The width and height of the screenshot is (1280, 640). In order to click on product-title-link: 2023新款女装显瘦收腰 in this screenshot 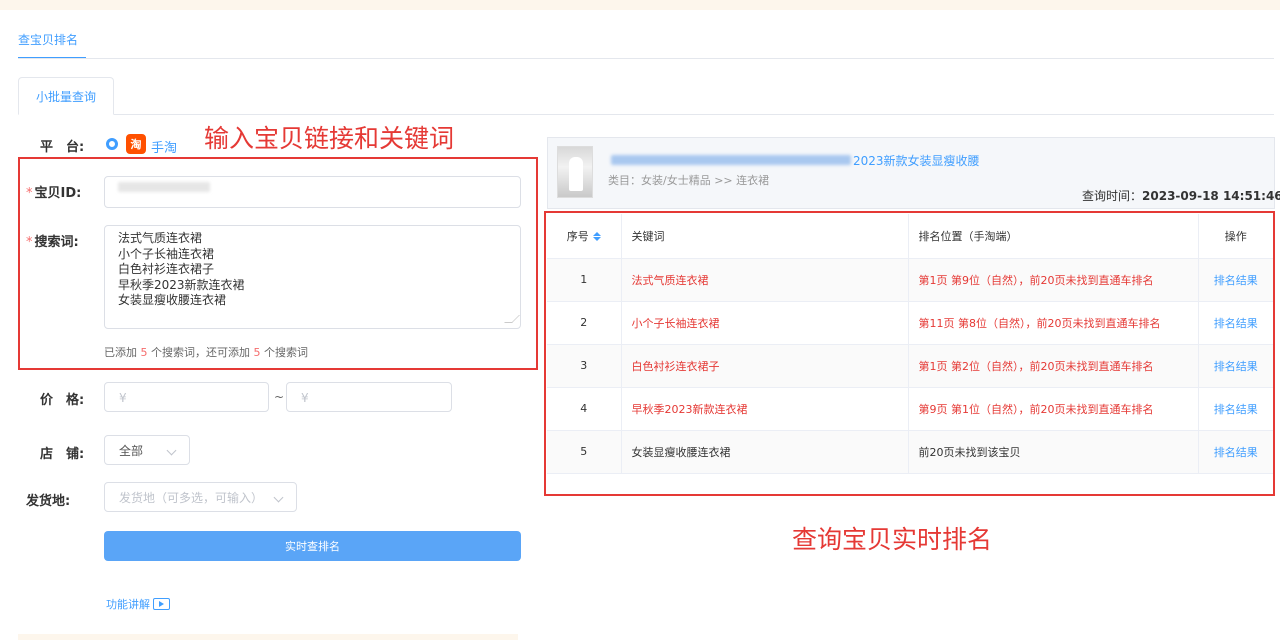, I will do `click(916, 160)`.